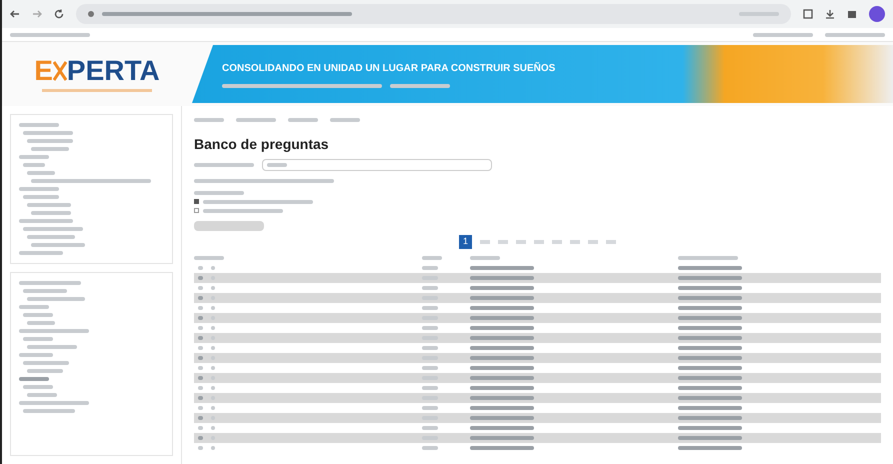 The image size is (893, 464). What do you see at coordinates (262, 144) in the screenshot?
I see `page-title: Banco de preguntas` at bounding box center [262, 144].